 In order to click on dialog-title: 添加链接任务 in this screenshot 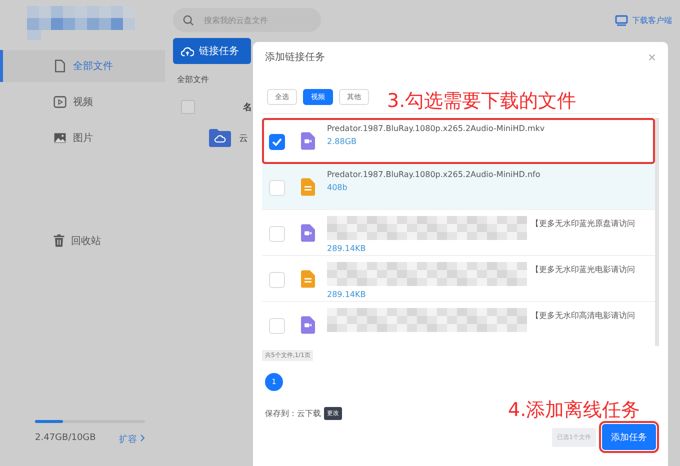, I will do `click(295, 57)`.